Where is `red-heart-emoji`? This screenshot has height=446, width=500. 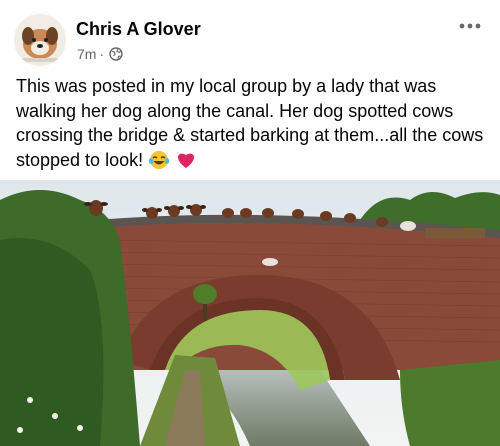
red-heart-emoji is located at coordinates (186, 160).